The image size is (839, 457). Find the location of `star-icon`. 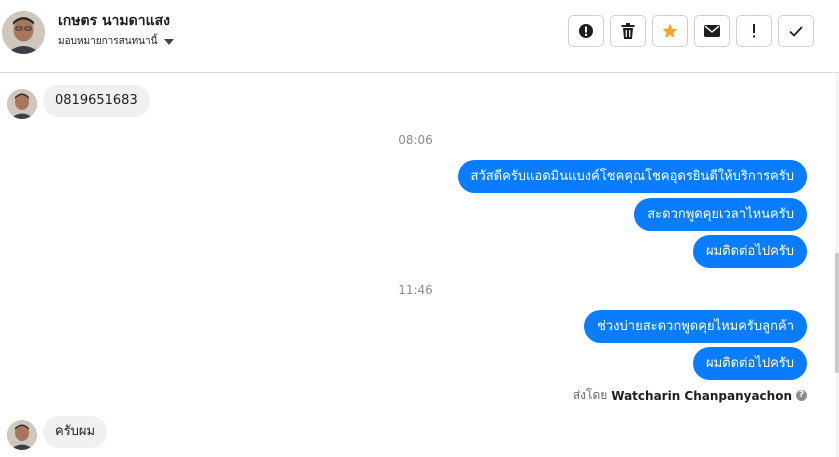

star-icon is located at coordinates (670, 30).